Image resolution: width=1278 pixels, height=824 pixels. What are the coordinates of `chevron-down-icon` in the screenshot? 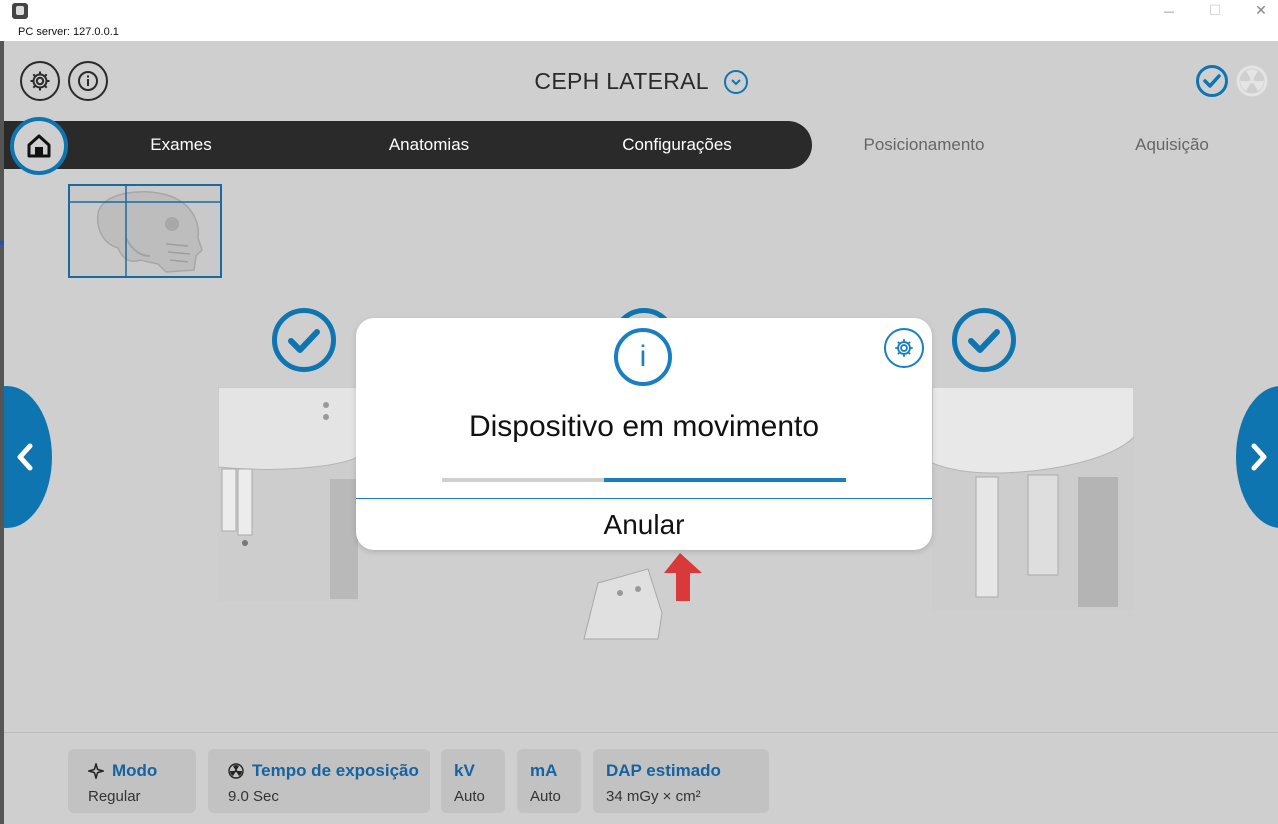 It's located at (735, 81).